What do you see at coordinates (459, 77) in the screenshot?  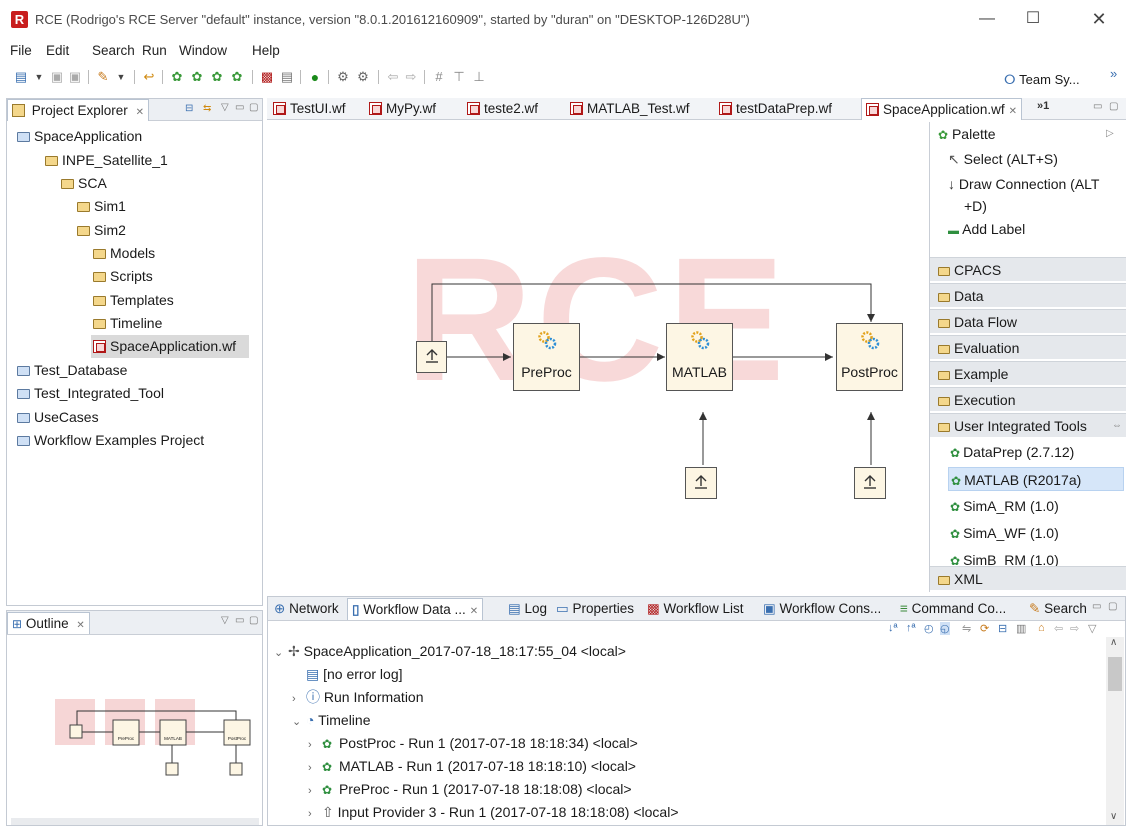 I see `align-icon: ⊤` at bounding box center [459, 77].